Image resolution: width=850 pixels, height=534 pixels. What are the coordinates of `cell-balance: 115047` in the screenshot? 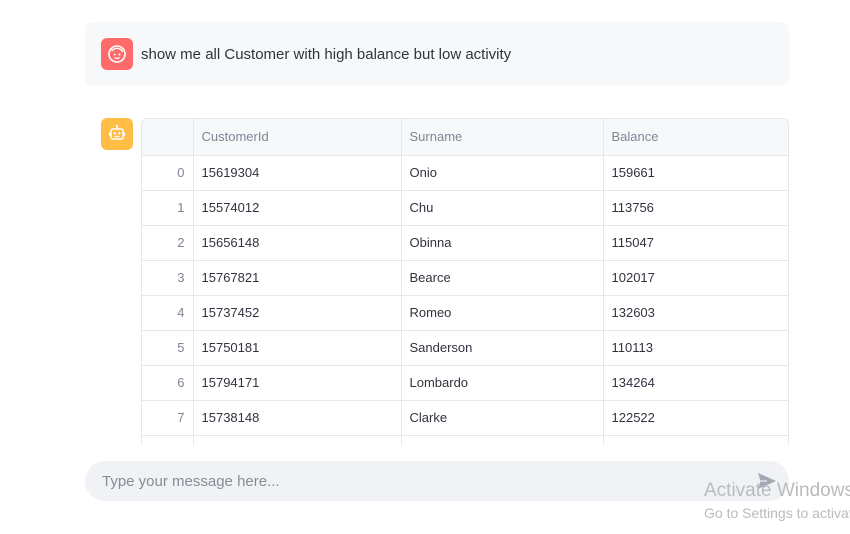 It's located at (695, 243).